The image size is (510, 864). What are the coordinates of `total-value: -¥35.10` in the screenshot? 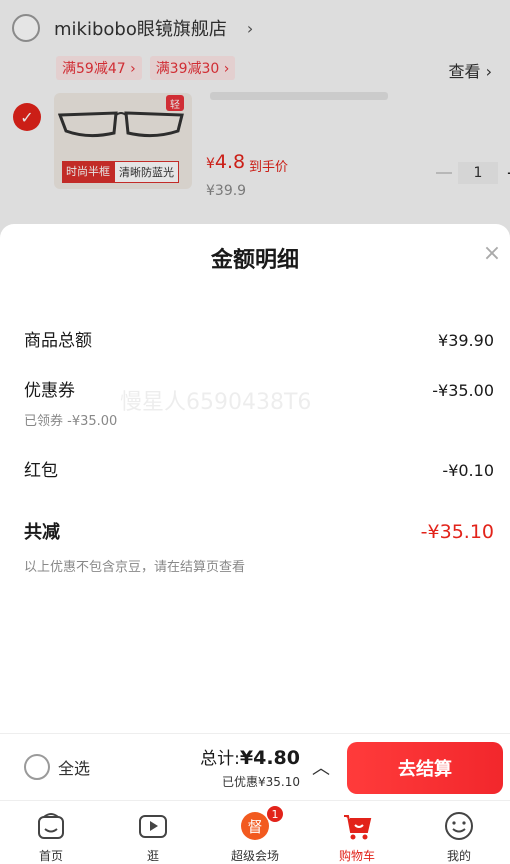 It's located at (457, 532).